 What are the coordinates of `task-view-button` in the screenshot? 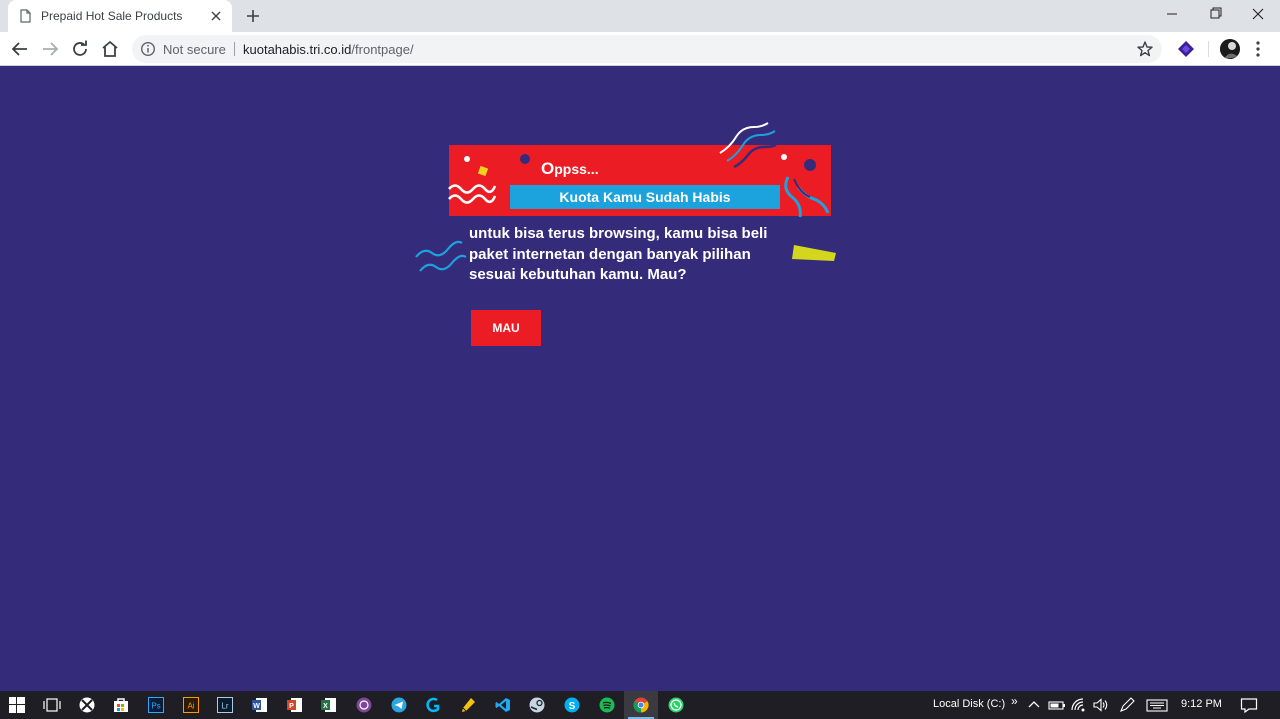 It's located at (51, 705).